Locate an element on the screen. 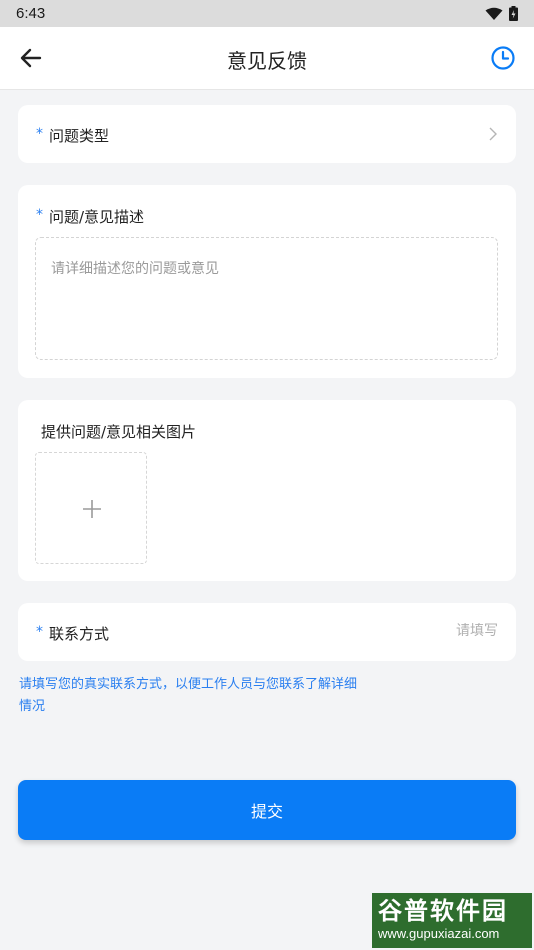  watermark-title: 谷普软件园 is located at coordinates (443, 911).